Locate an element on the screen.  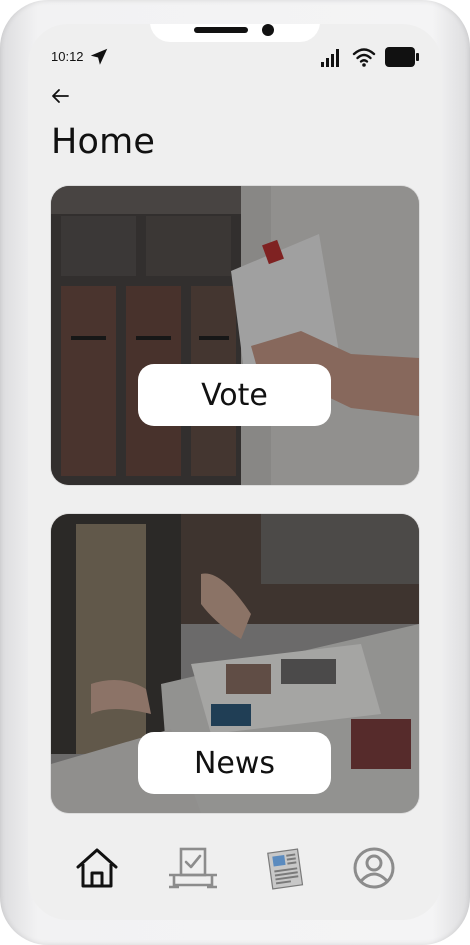
tab-home is located at coordinates (97, 868).